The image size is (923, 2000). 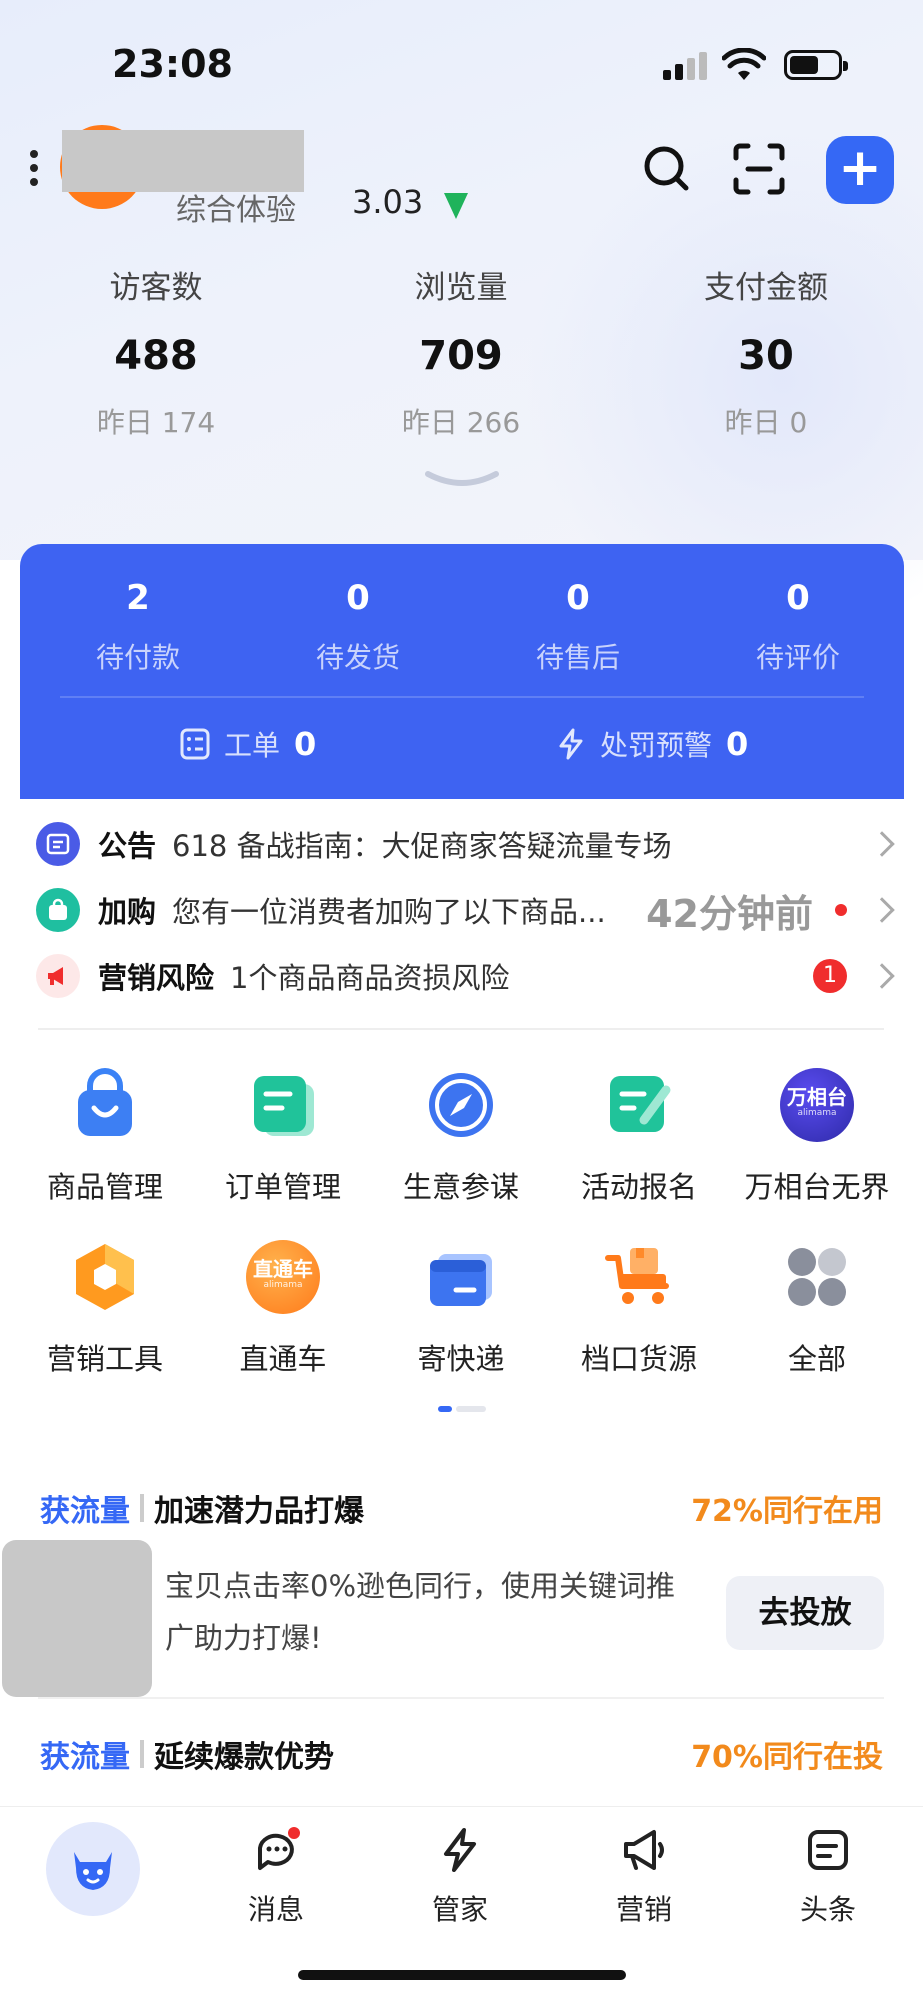 I want to click on bag-icon, so click(x=105, y=1105).